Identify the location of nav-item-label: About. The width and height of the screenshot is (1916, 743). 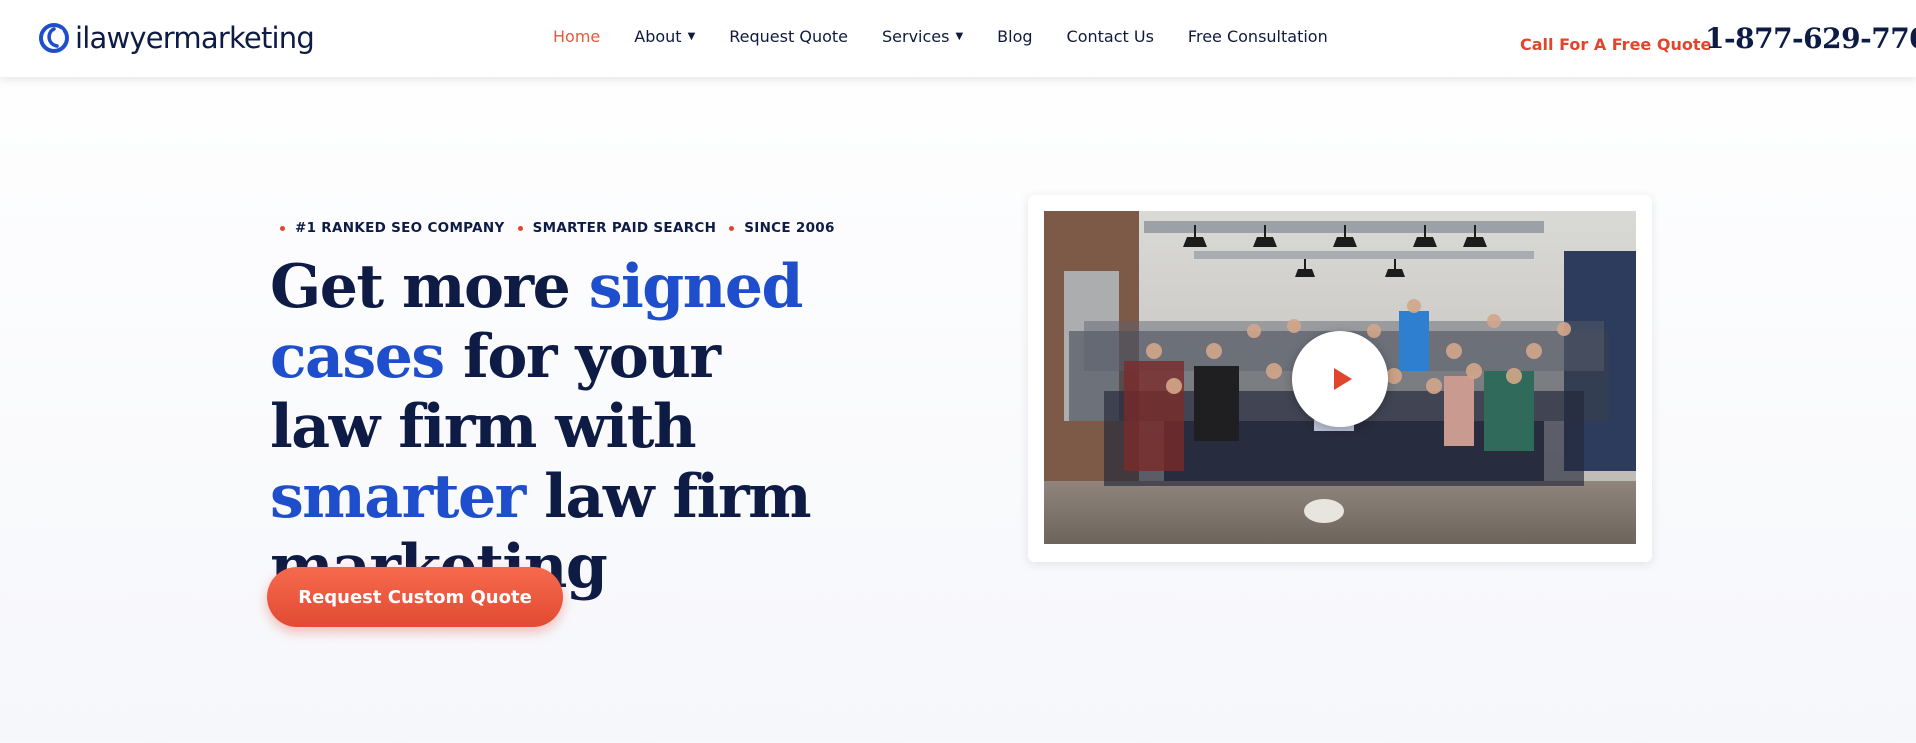
(658, 36).